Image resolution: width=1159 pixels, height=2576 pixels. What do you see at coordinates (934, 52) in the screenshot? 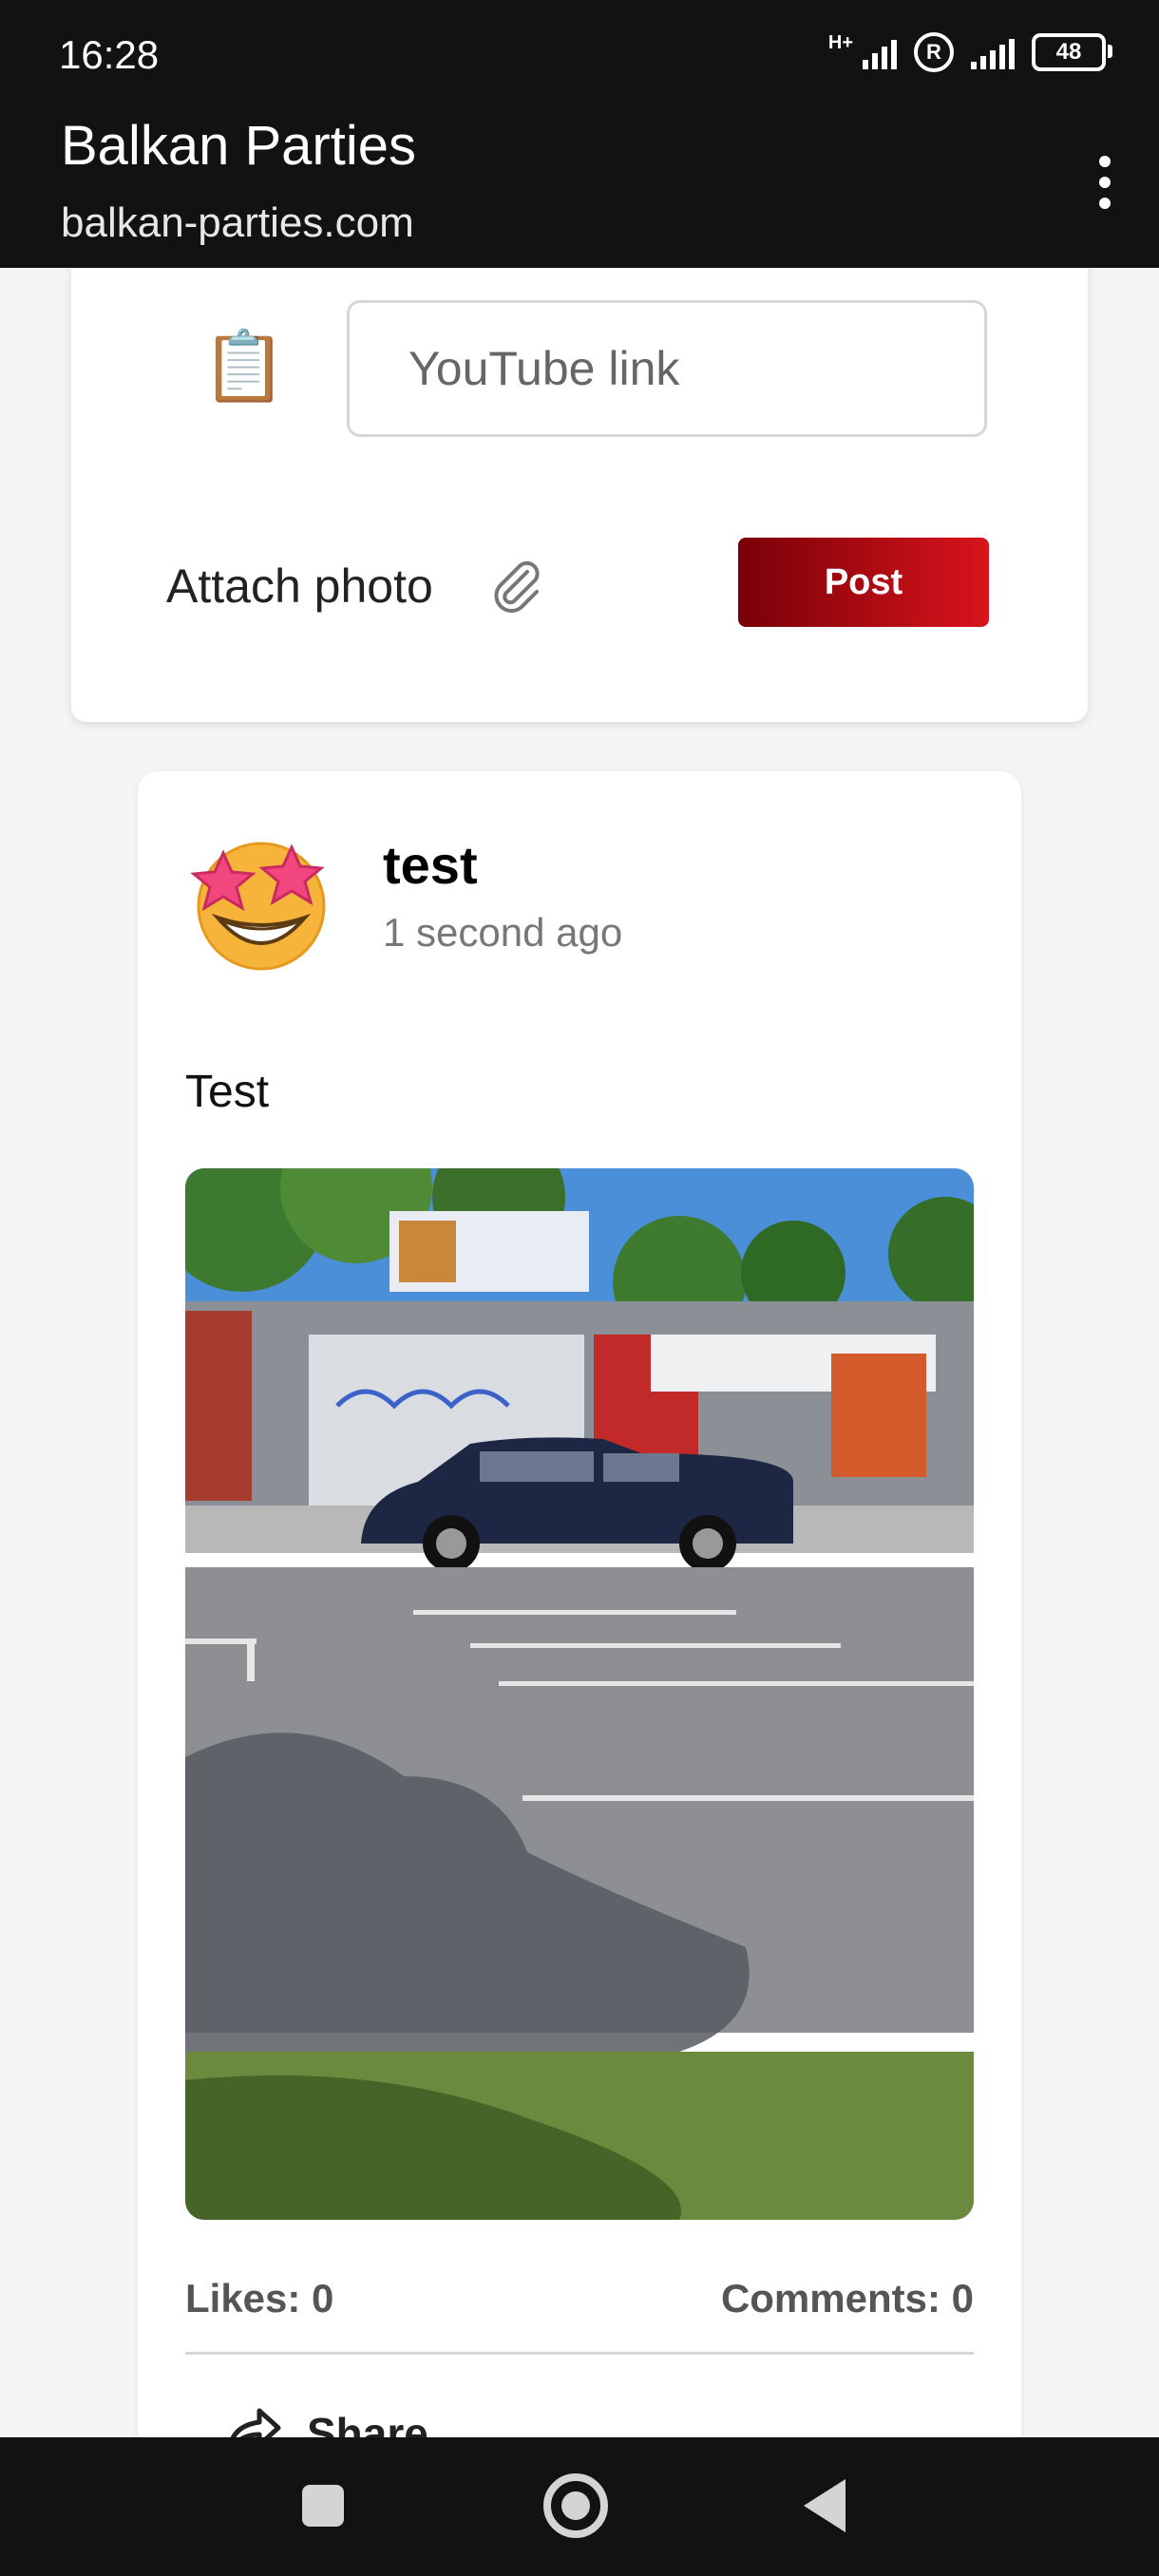
I see `roaming-icon: R` at bounding box center [934, 52].